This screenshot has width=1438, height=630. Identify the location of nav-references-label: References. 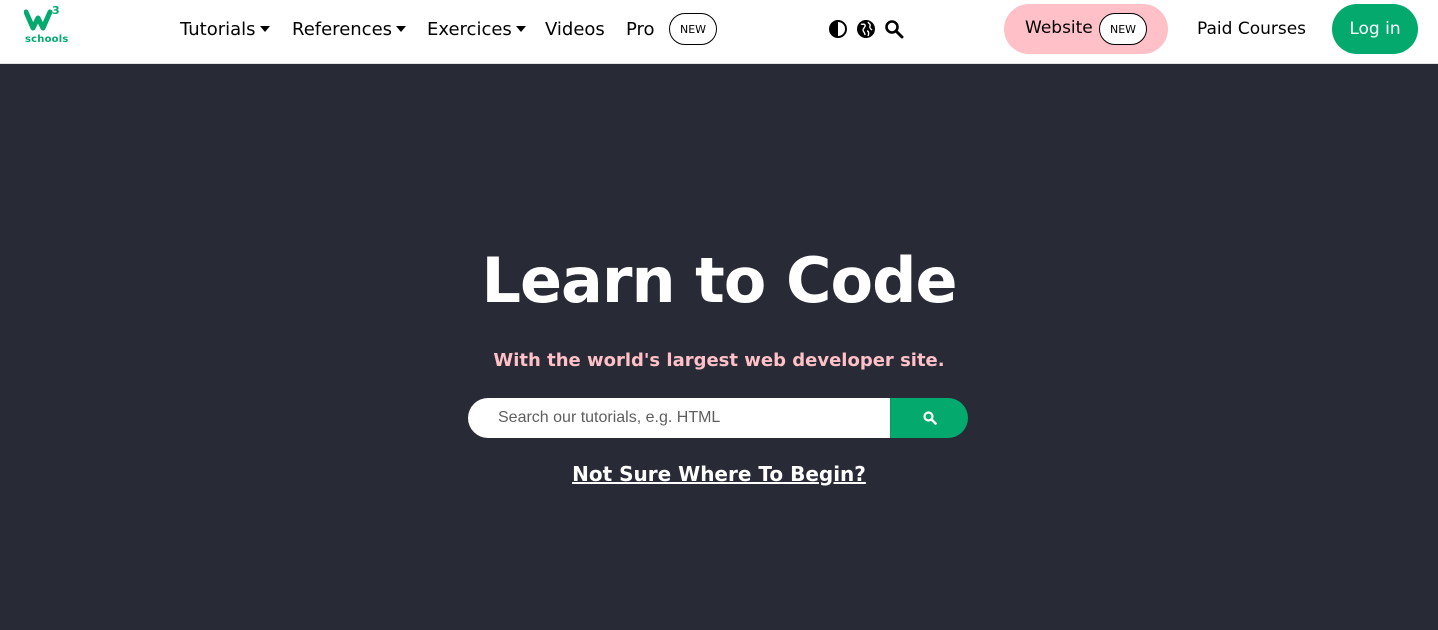
(342, 29).